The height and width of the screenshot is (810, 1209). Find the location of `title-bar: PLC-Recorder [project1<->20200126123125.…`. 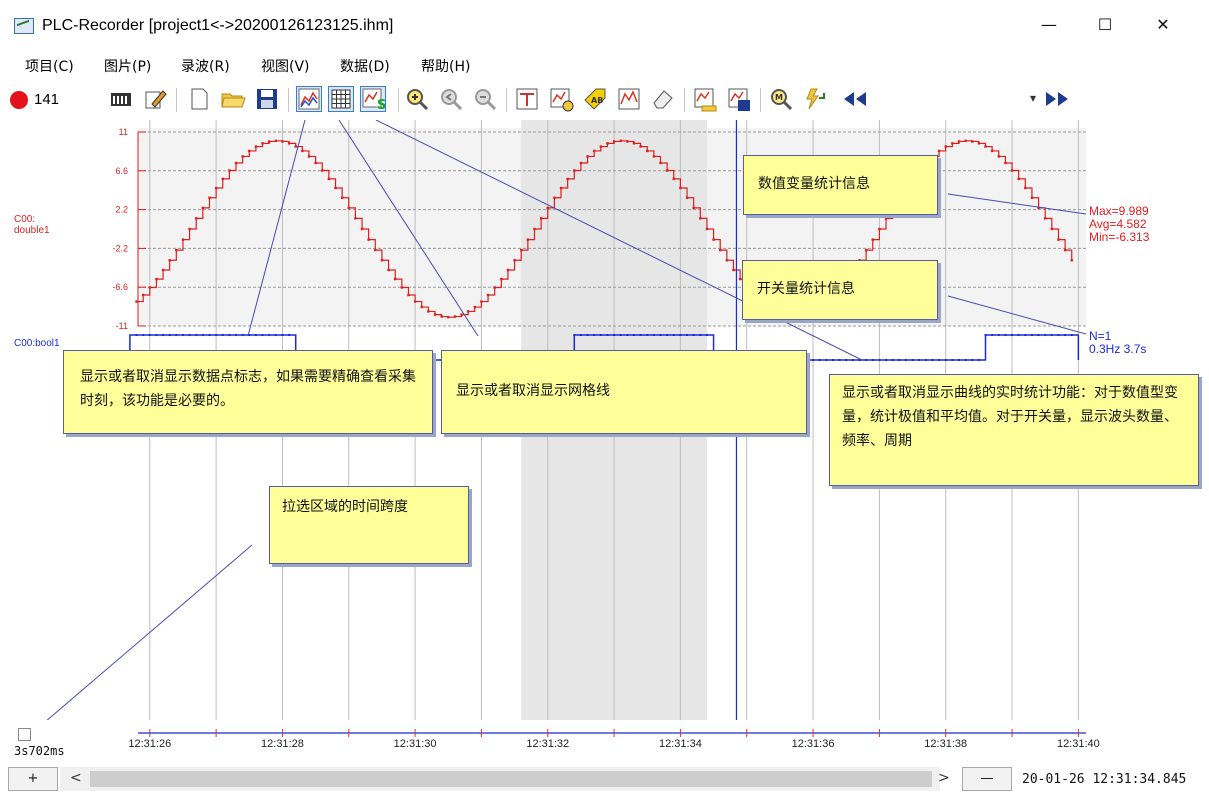

title-bar: PLC-Recorder [project1<->20200126123125.… is located at coordinates (604, 24).